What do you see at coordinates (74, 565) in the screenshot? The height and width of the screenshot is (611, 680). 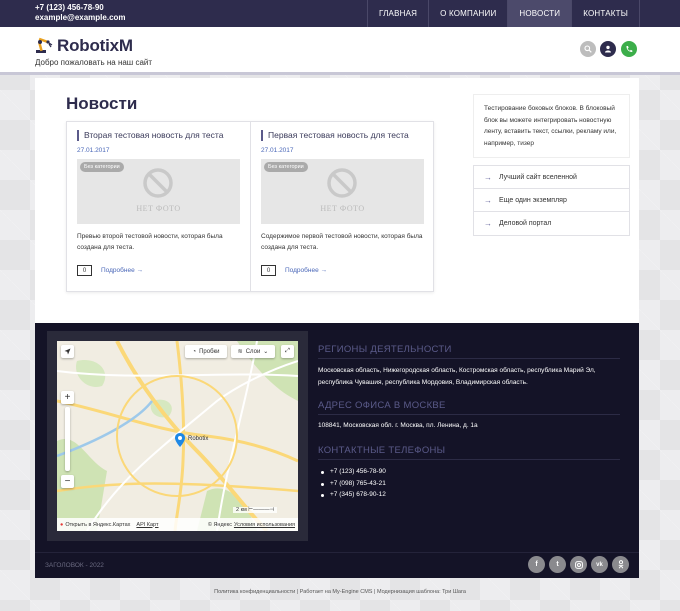 I see `copyright: ЗАГОЛОВОК - 2022` at bounding box center [74, 565].